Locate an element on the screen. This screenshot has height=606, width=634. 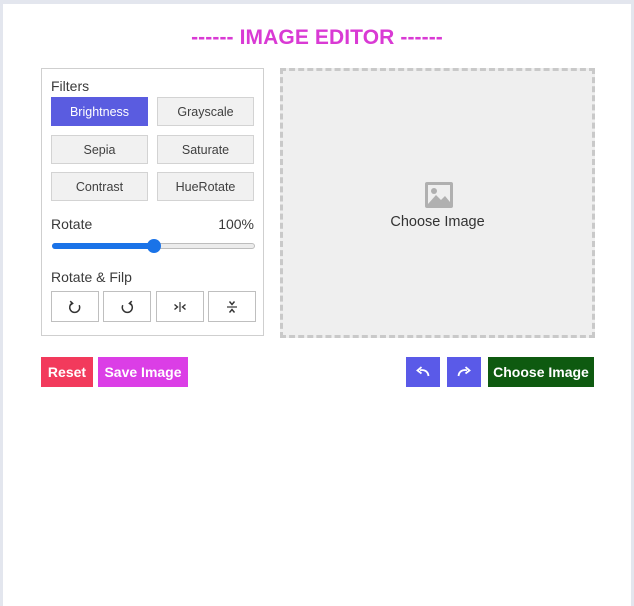
rotate-right-button is located at coordinates (127, 306).